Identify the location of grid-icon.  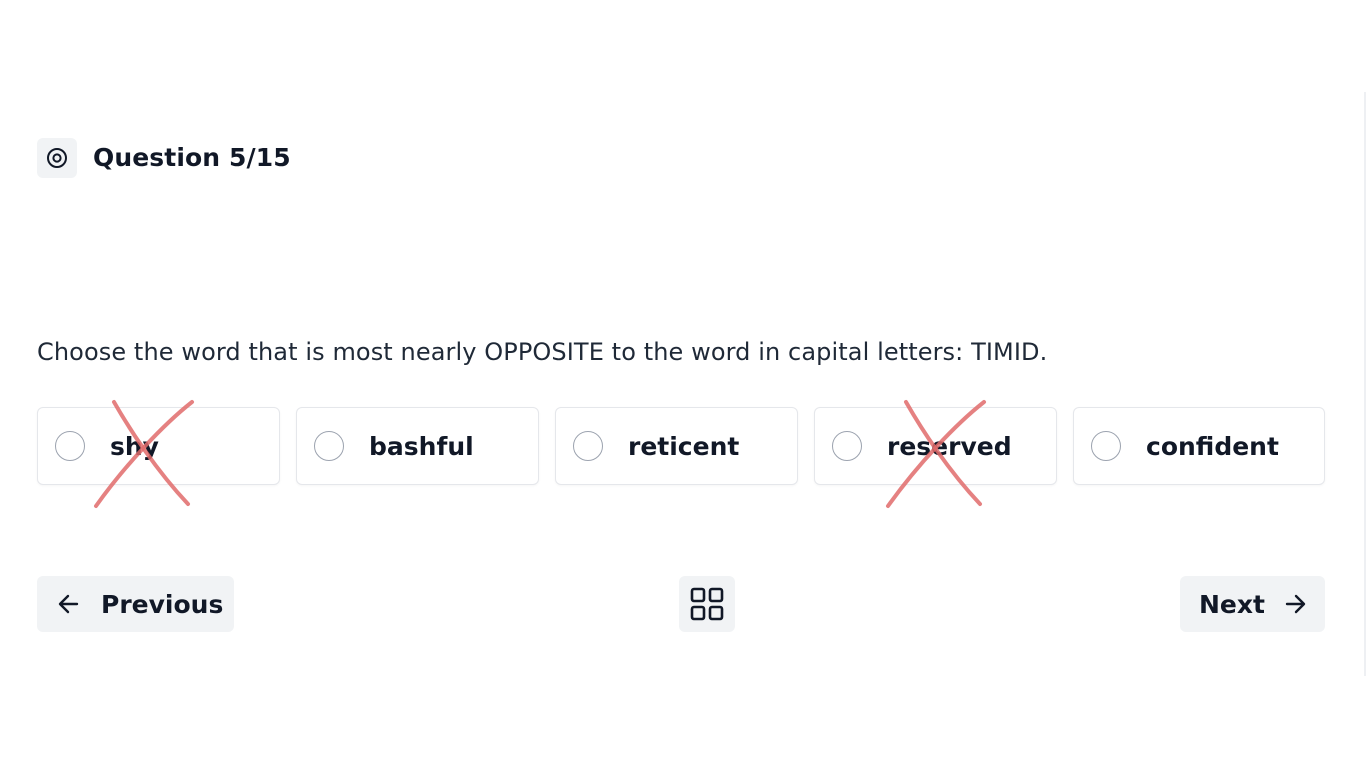
(707, 604).